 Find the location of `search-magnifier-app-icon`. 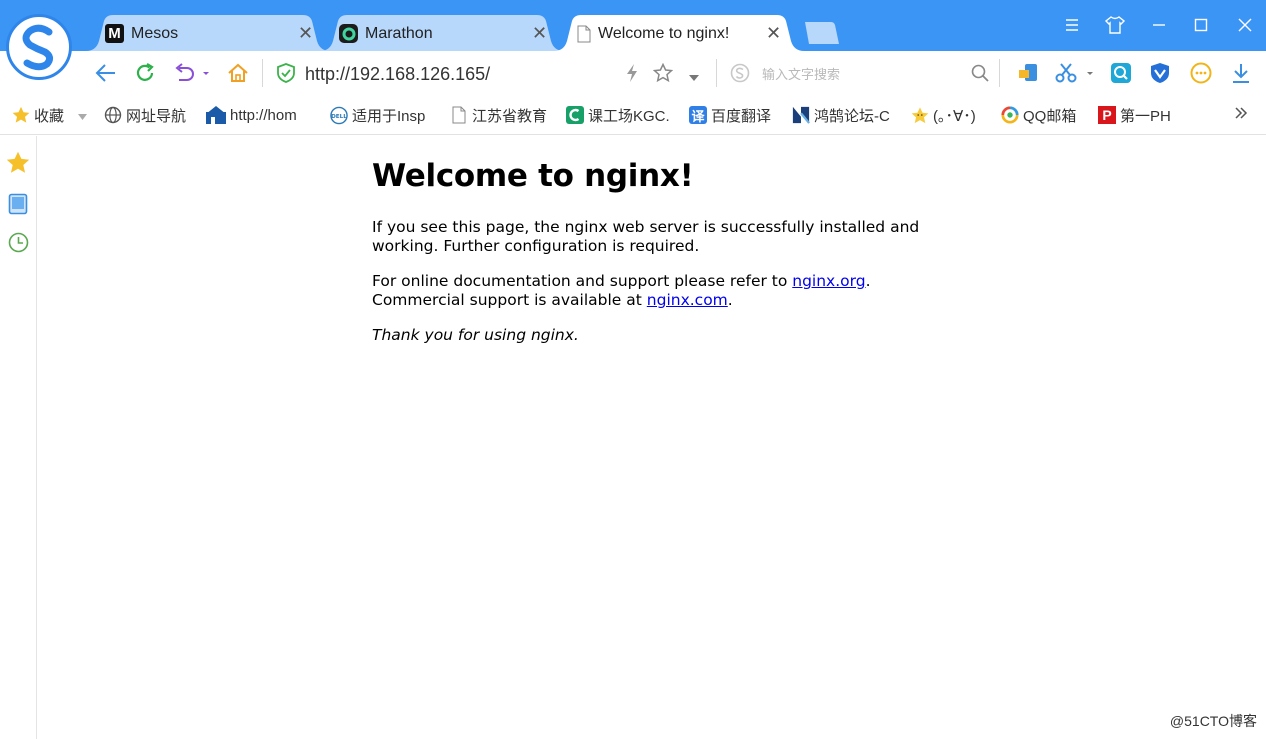

search-magnifier-app-icon is located at coordinates (1121, 73).